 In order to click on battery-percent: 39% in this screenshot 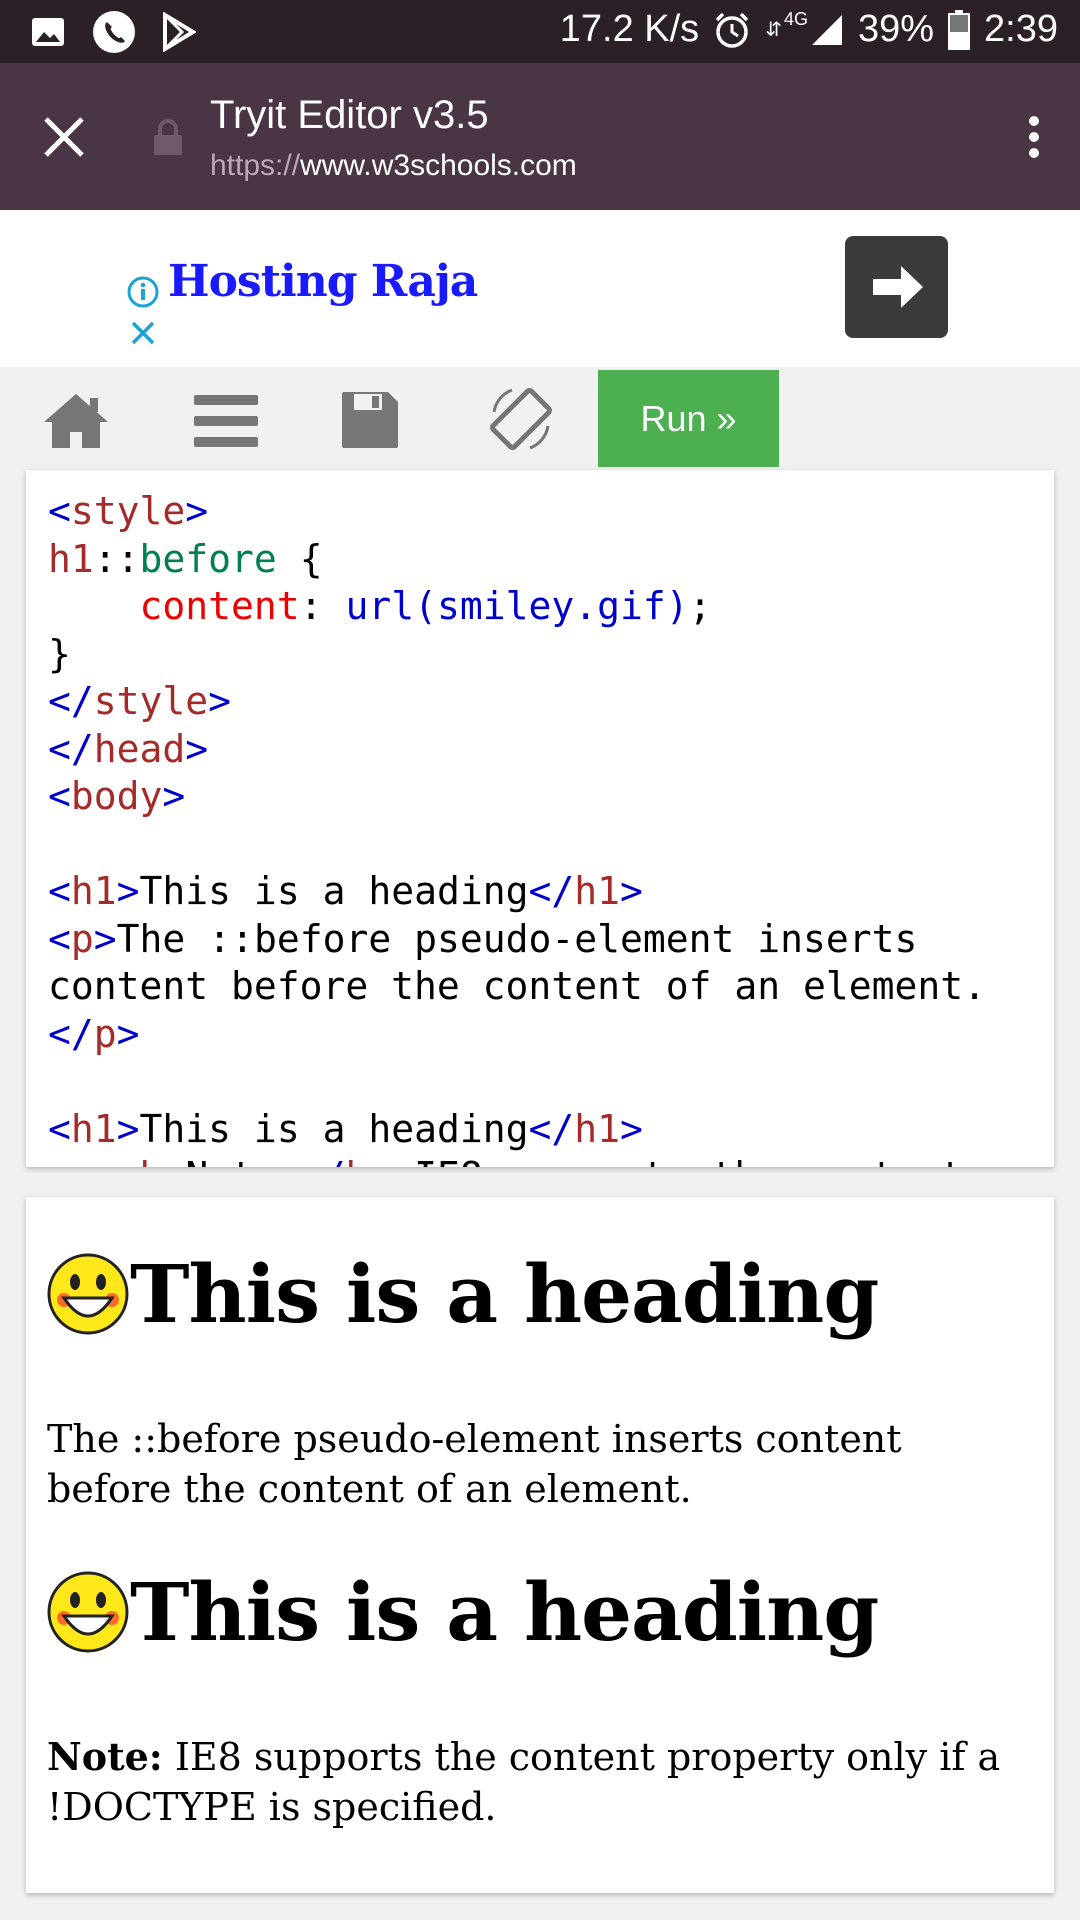, I will do `click(896, 29)`.